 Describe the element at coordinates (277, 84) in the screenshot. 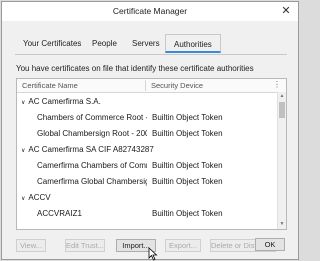

I see `column-picker-icon: ⋮` at that location.